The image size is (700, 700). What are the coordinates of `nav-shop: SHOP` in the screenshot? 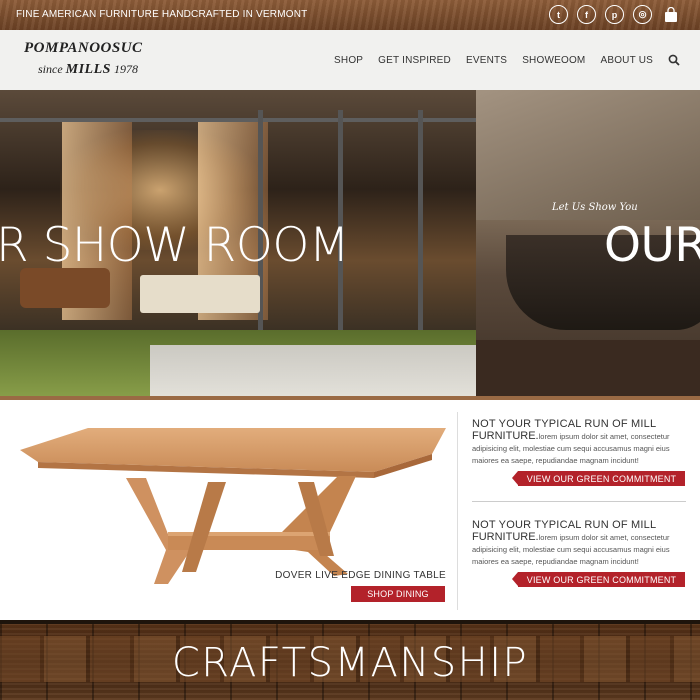 It's located at (348, 60).